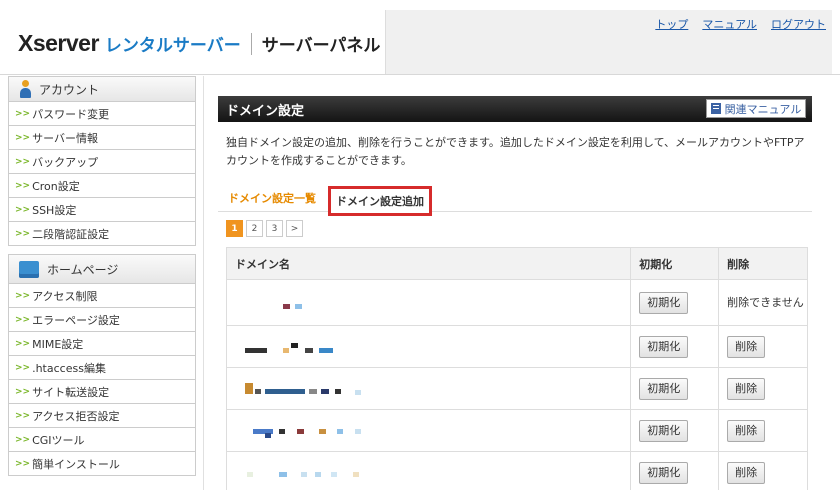  What do you see at coordinates (65, 138) in the screenshot?
I see `sidebar-item-label: サーバー情報` at bounding box center [65, 138].